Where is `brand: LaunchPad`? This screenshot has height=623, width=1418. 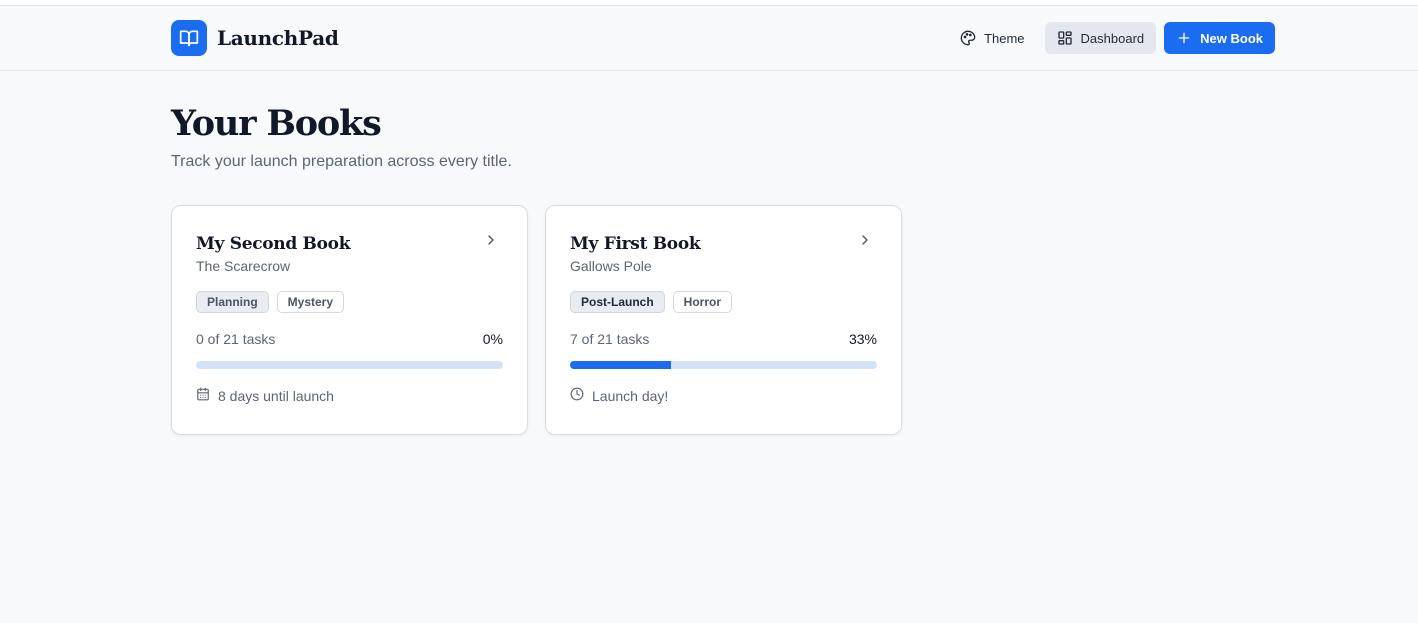
brand: LaunchPad is located at coordinates (255, 38).